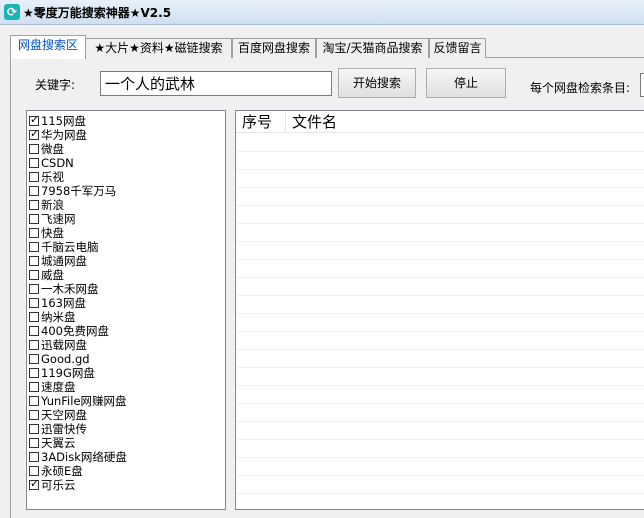 This screenshot has height=518, width=644. Describe the element at coordinates (466, 83) in the screenshot. I see `stop-button: 停止` at that location.